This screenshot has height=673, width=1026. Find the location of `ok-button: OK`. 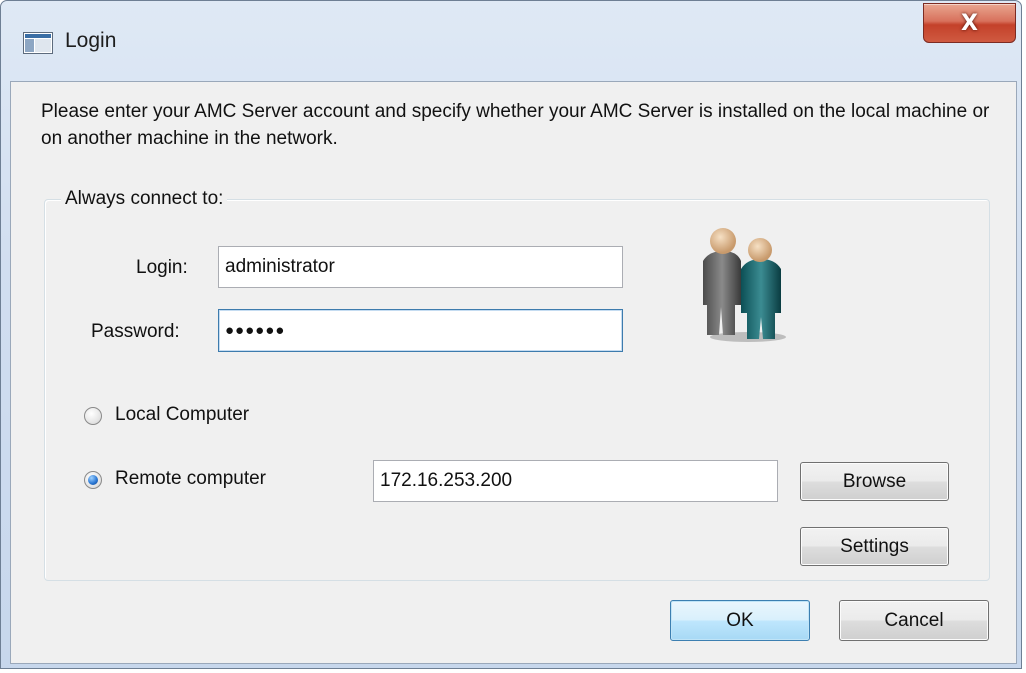

ok-button: OK is located at coordinates (740, 620).